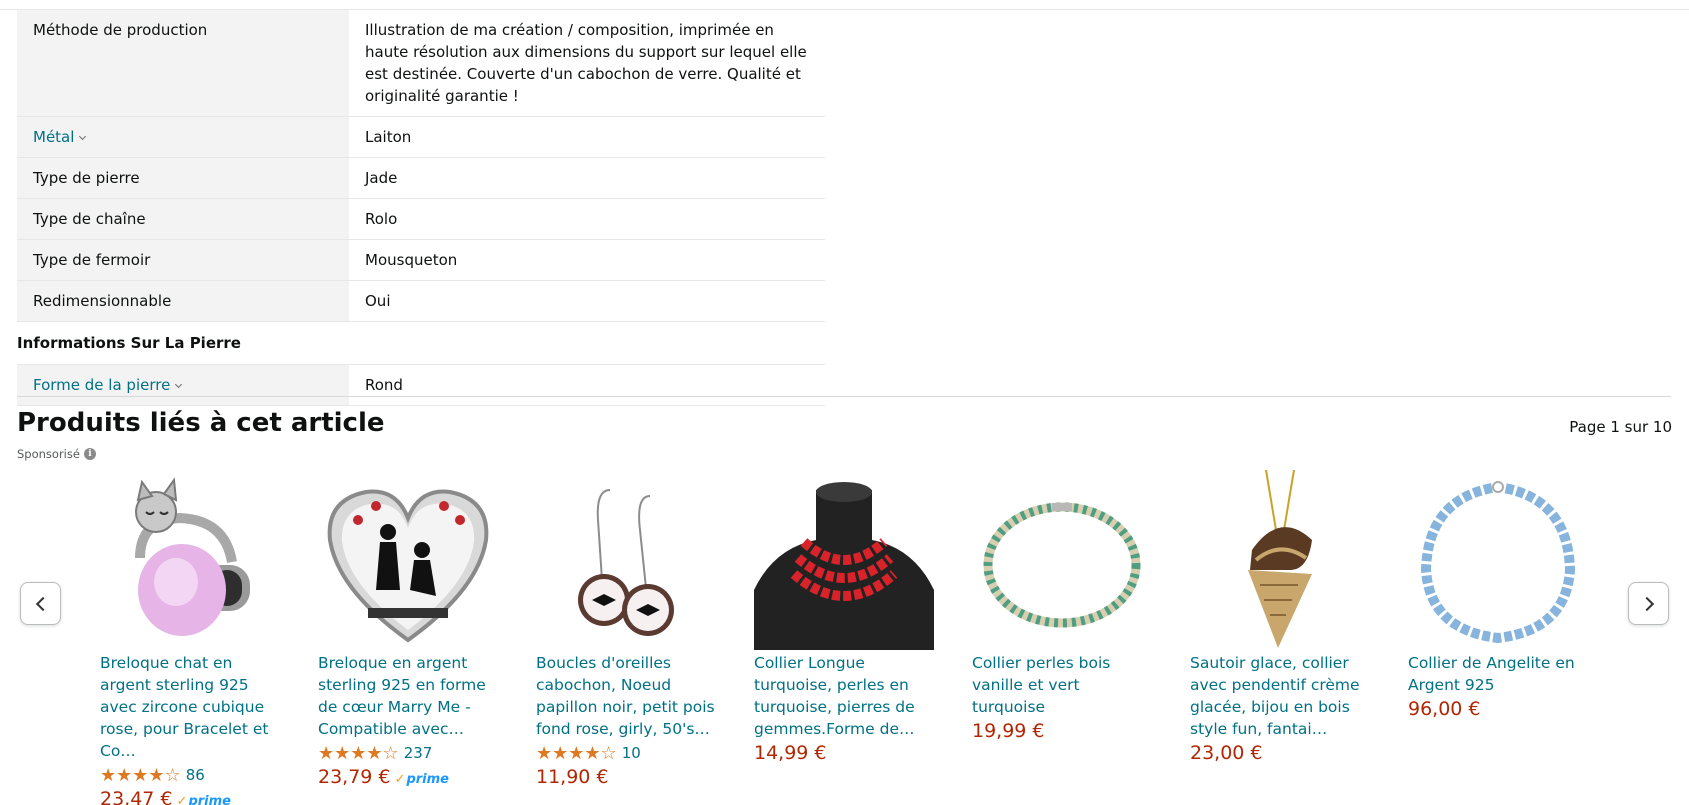 The image size is (1689, 805). What do you see at coordinates (1226, 753) in the screenshot?
I see `product-price: 23,00 €` at bounding box center [1226, 753].